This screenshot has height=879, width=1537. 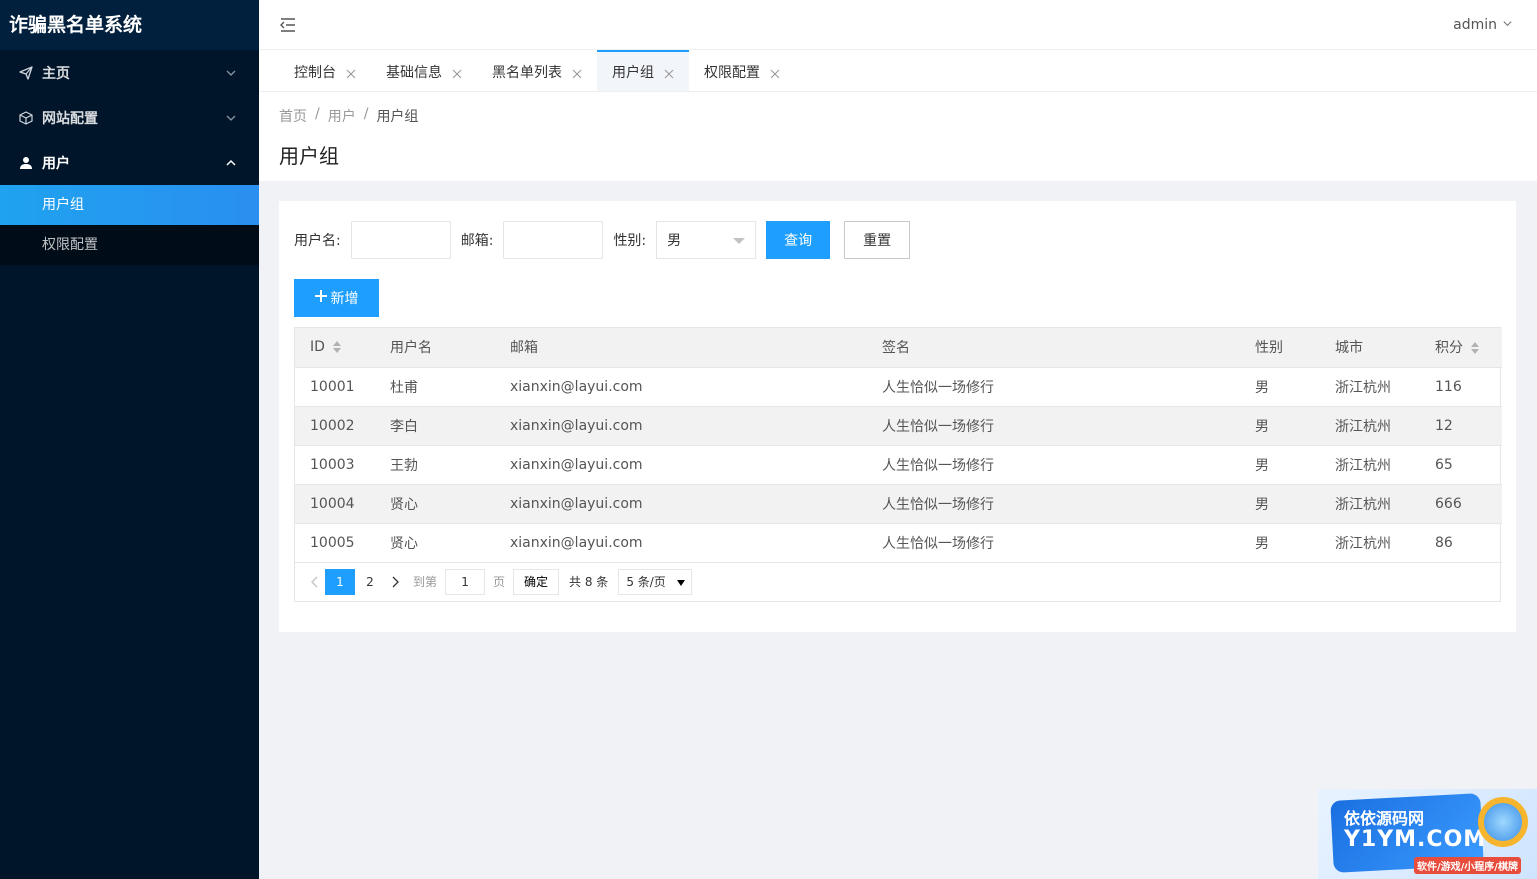 I want to click on page-tabs: 控制台 基础信息 黑名单列表 用户组 权限配置, so click(x=898, y=71).